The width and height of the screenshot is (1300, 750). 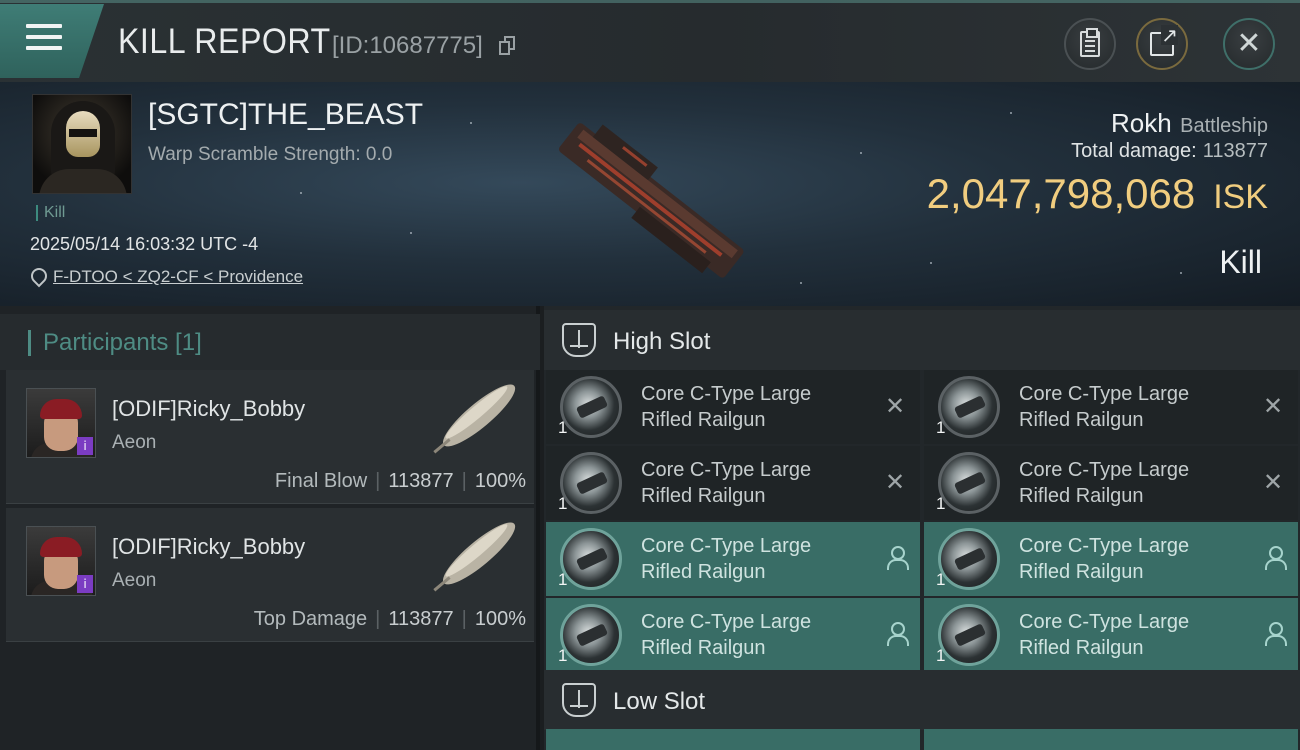 I want to click on high-slot-icon, so click(x=579, y=340).